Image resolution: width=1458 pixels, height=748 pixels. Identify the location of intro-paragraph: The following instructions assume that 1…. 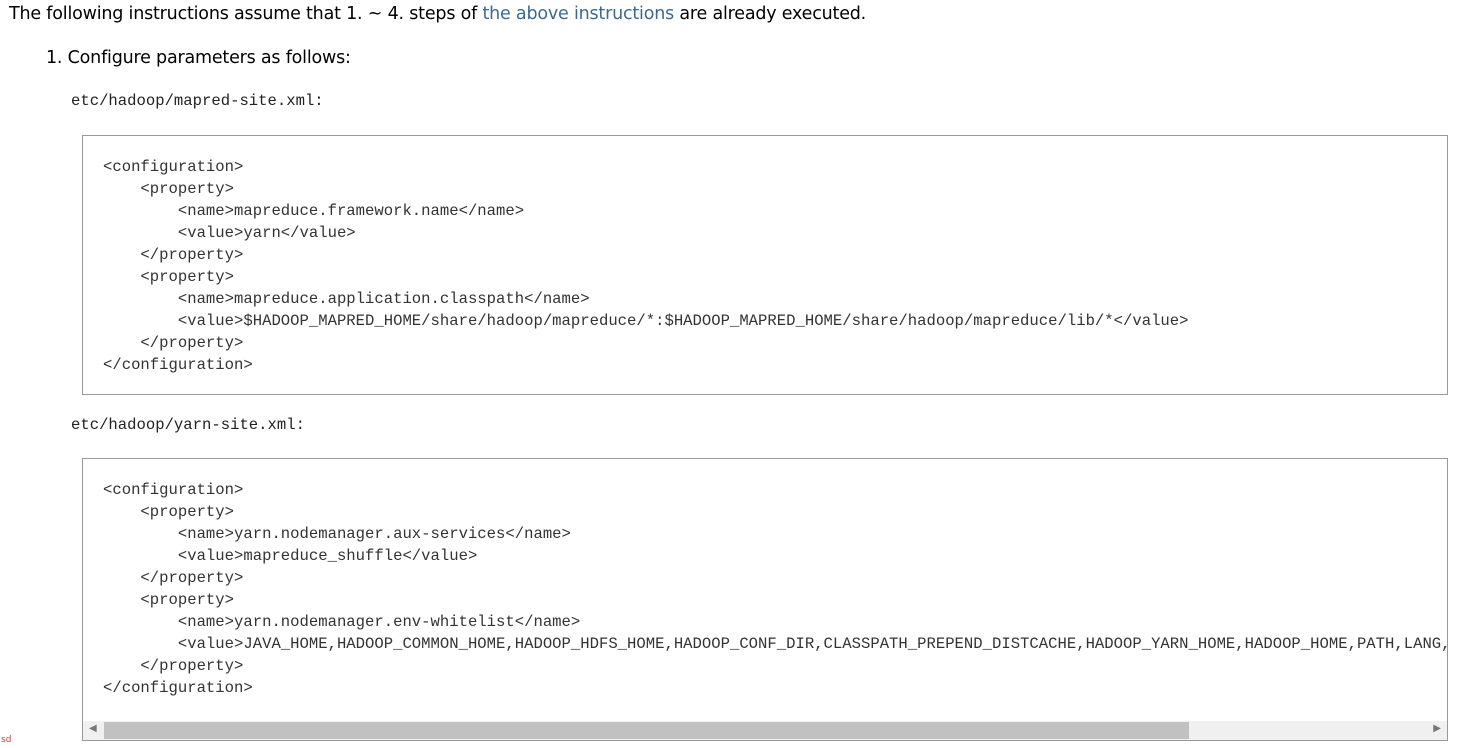
(437, 14).